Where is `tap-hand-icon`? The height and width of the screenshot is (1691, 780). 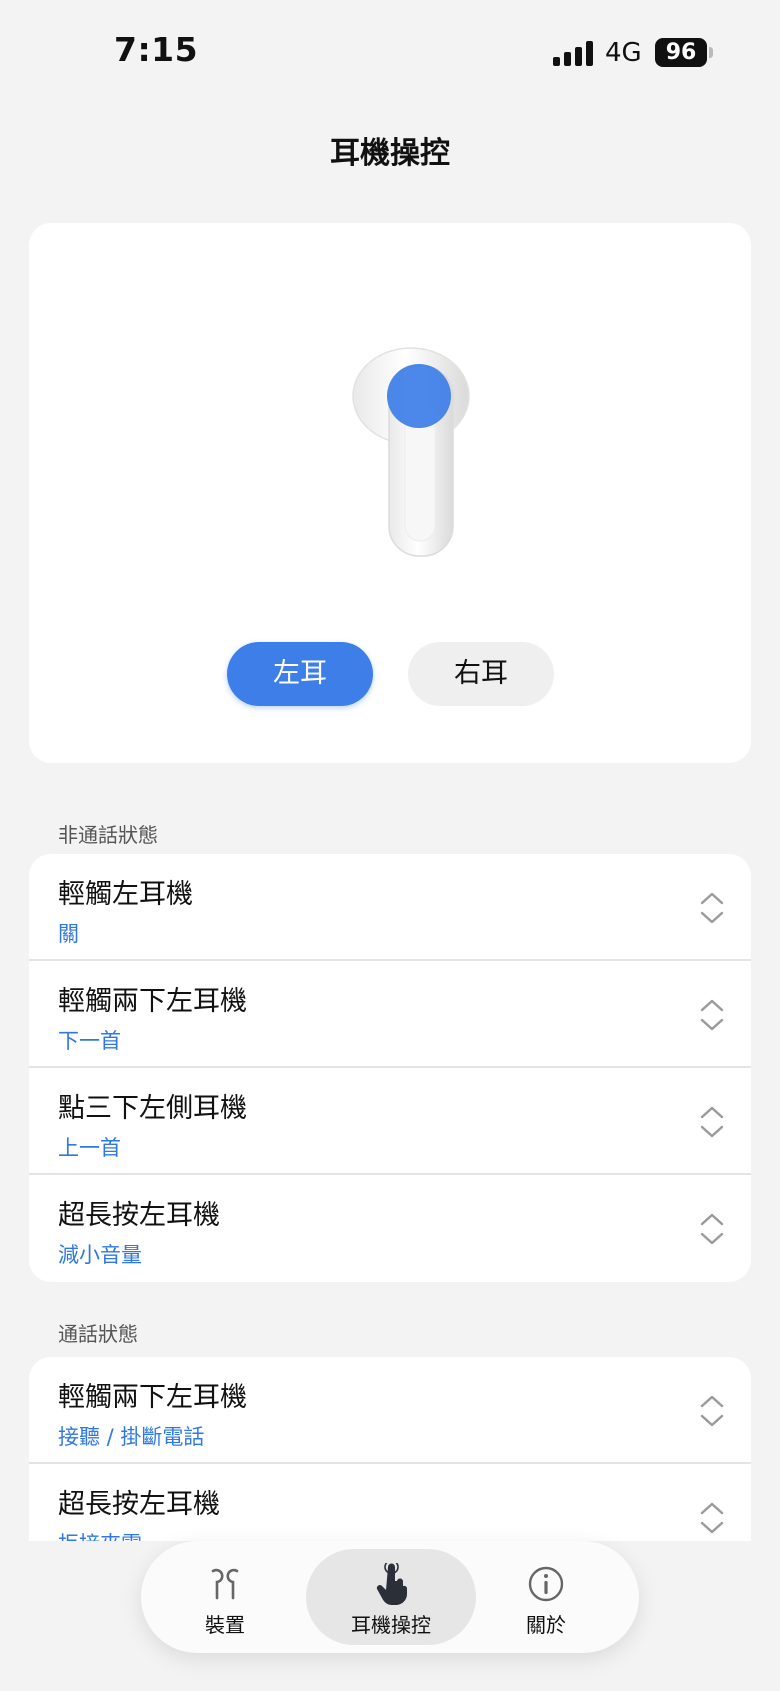 tap-hand-icon is located at coordinates (391, 1584).